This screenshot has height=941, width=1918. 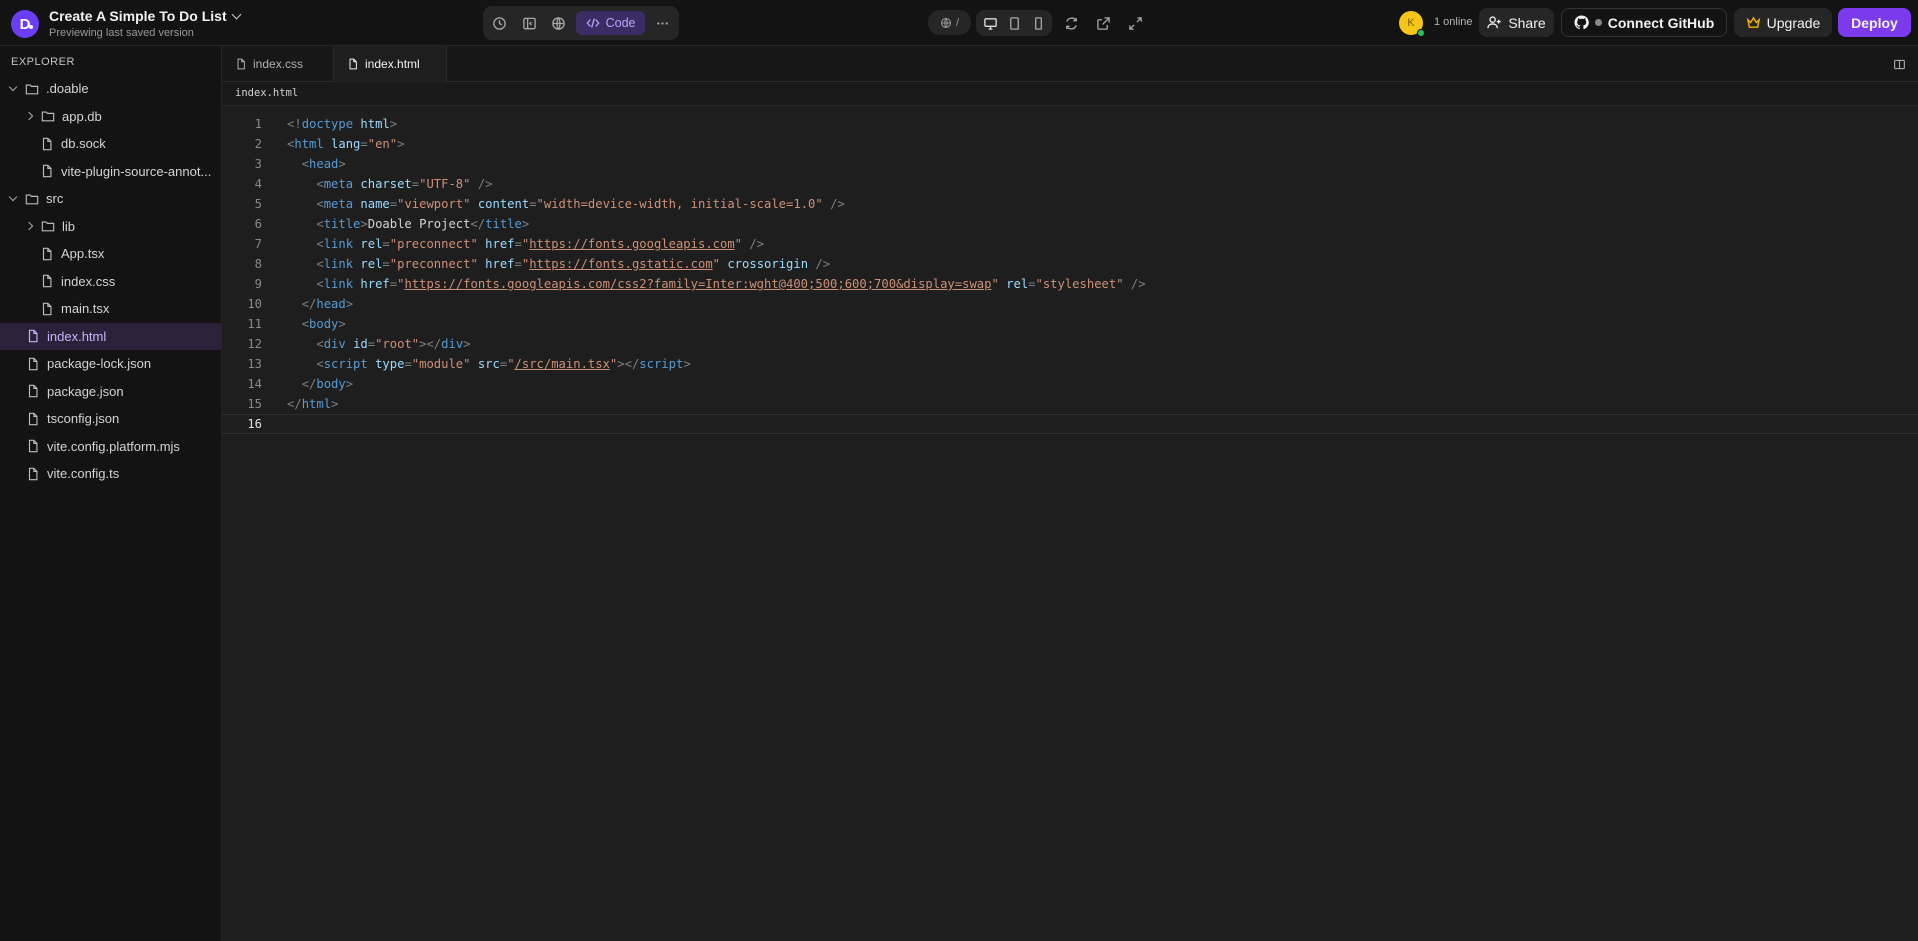 What do you see at coordinates (83, 418) in the screenshot?
I see `tree-item-label: tsconfig.json` at bounding box center [83, 418].